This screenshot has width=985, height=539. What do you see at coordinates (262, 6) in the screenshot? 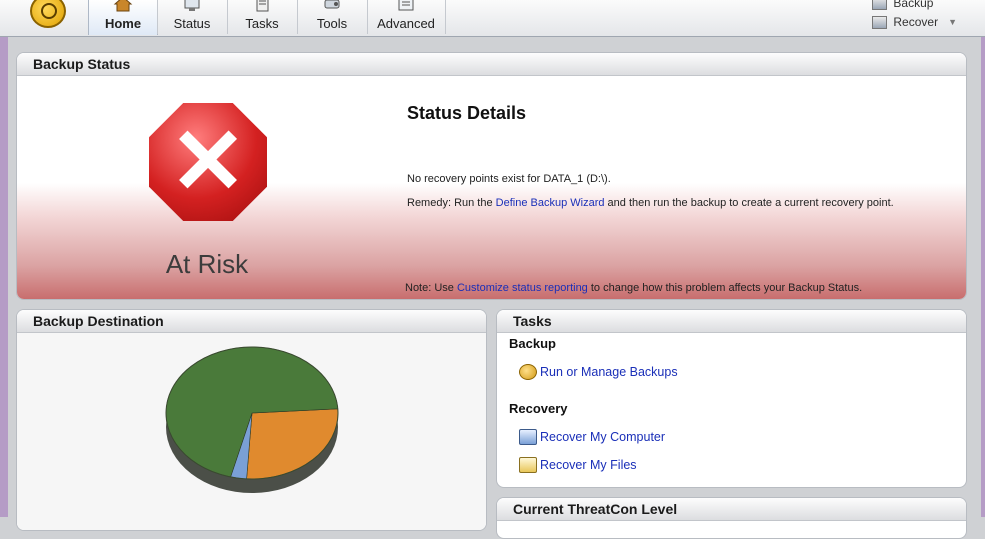
I see `tasks-icon` at bounding box center [262, 6].